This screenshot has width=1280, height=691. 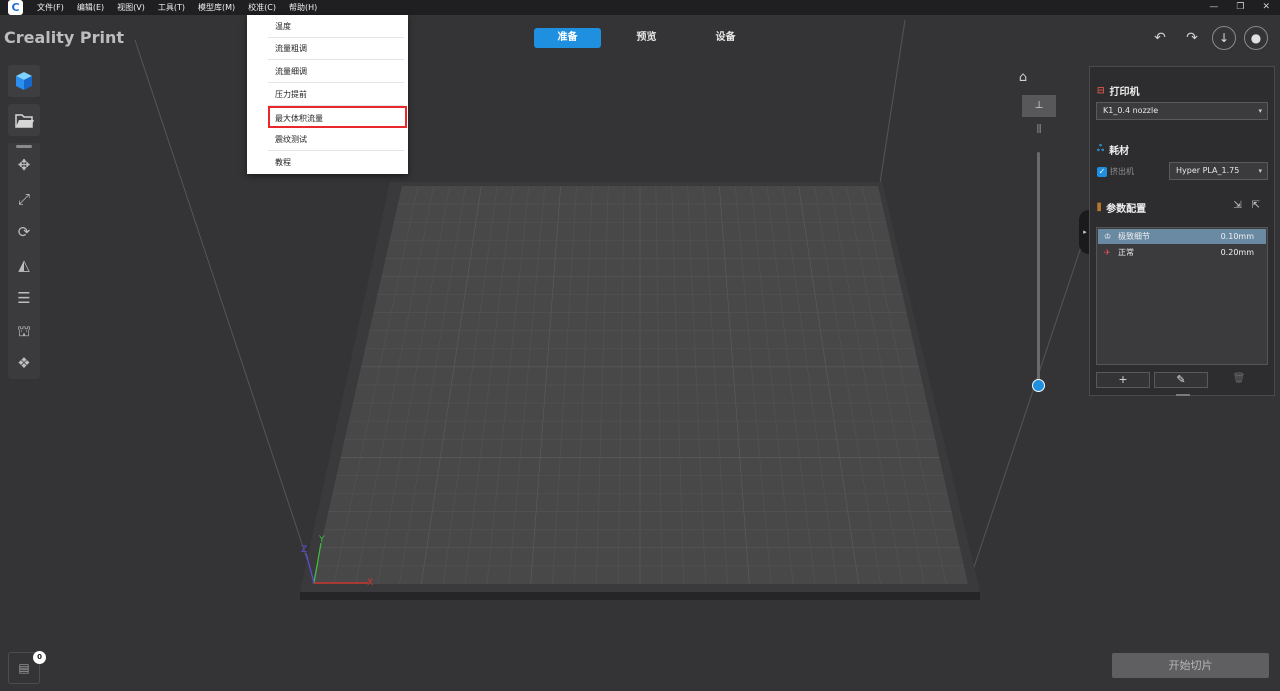 I want to click on printer-section-title: ⊟ 打印机, so click(x=1118, y=92).